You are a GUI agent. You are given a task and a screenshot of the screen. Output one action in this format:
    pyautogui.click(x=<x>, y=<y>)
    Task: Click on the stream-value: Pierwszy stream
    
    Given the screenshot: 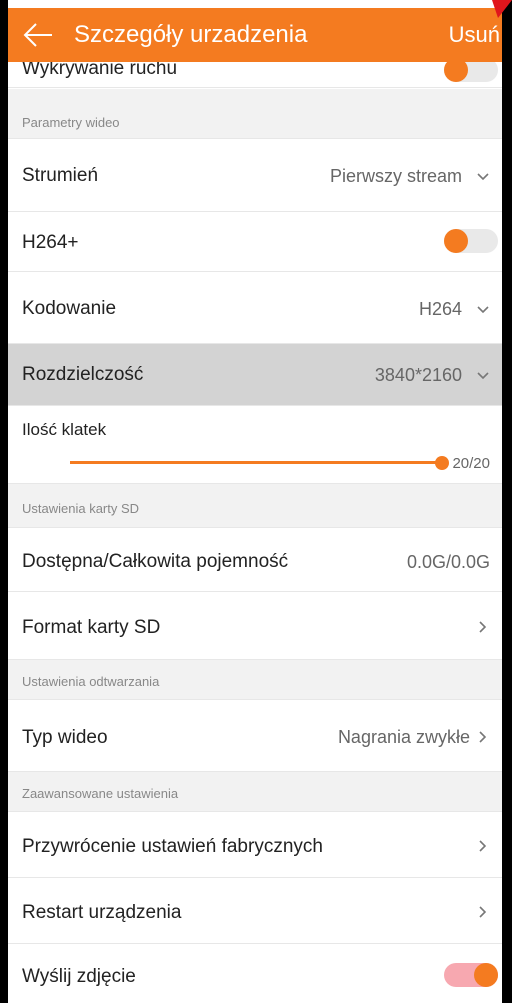 What is the action you would take?
    pyautogui.click(x=395, y=176)
    